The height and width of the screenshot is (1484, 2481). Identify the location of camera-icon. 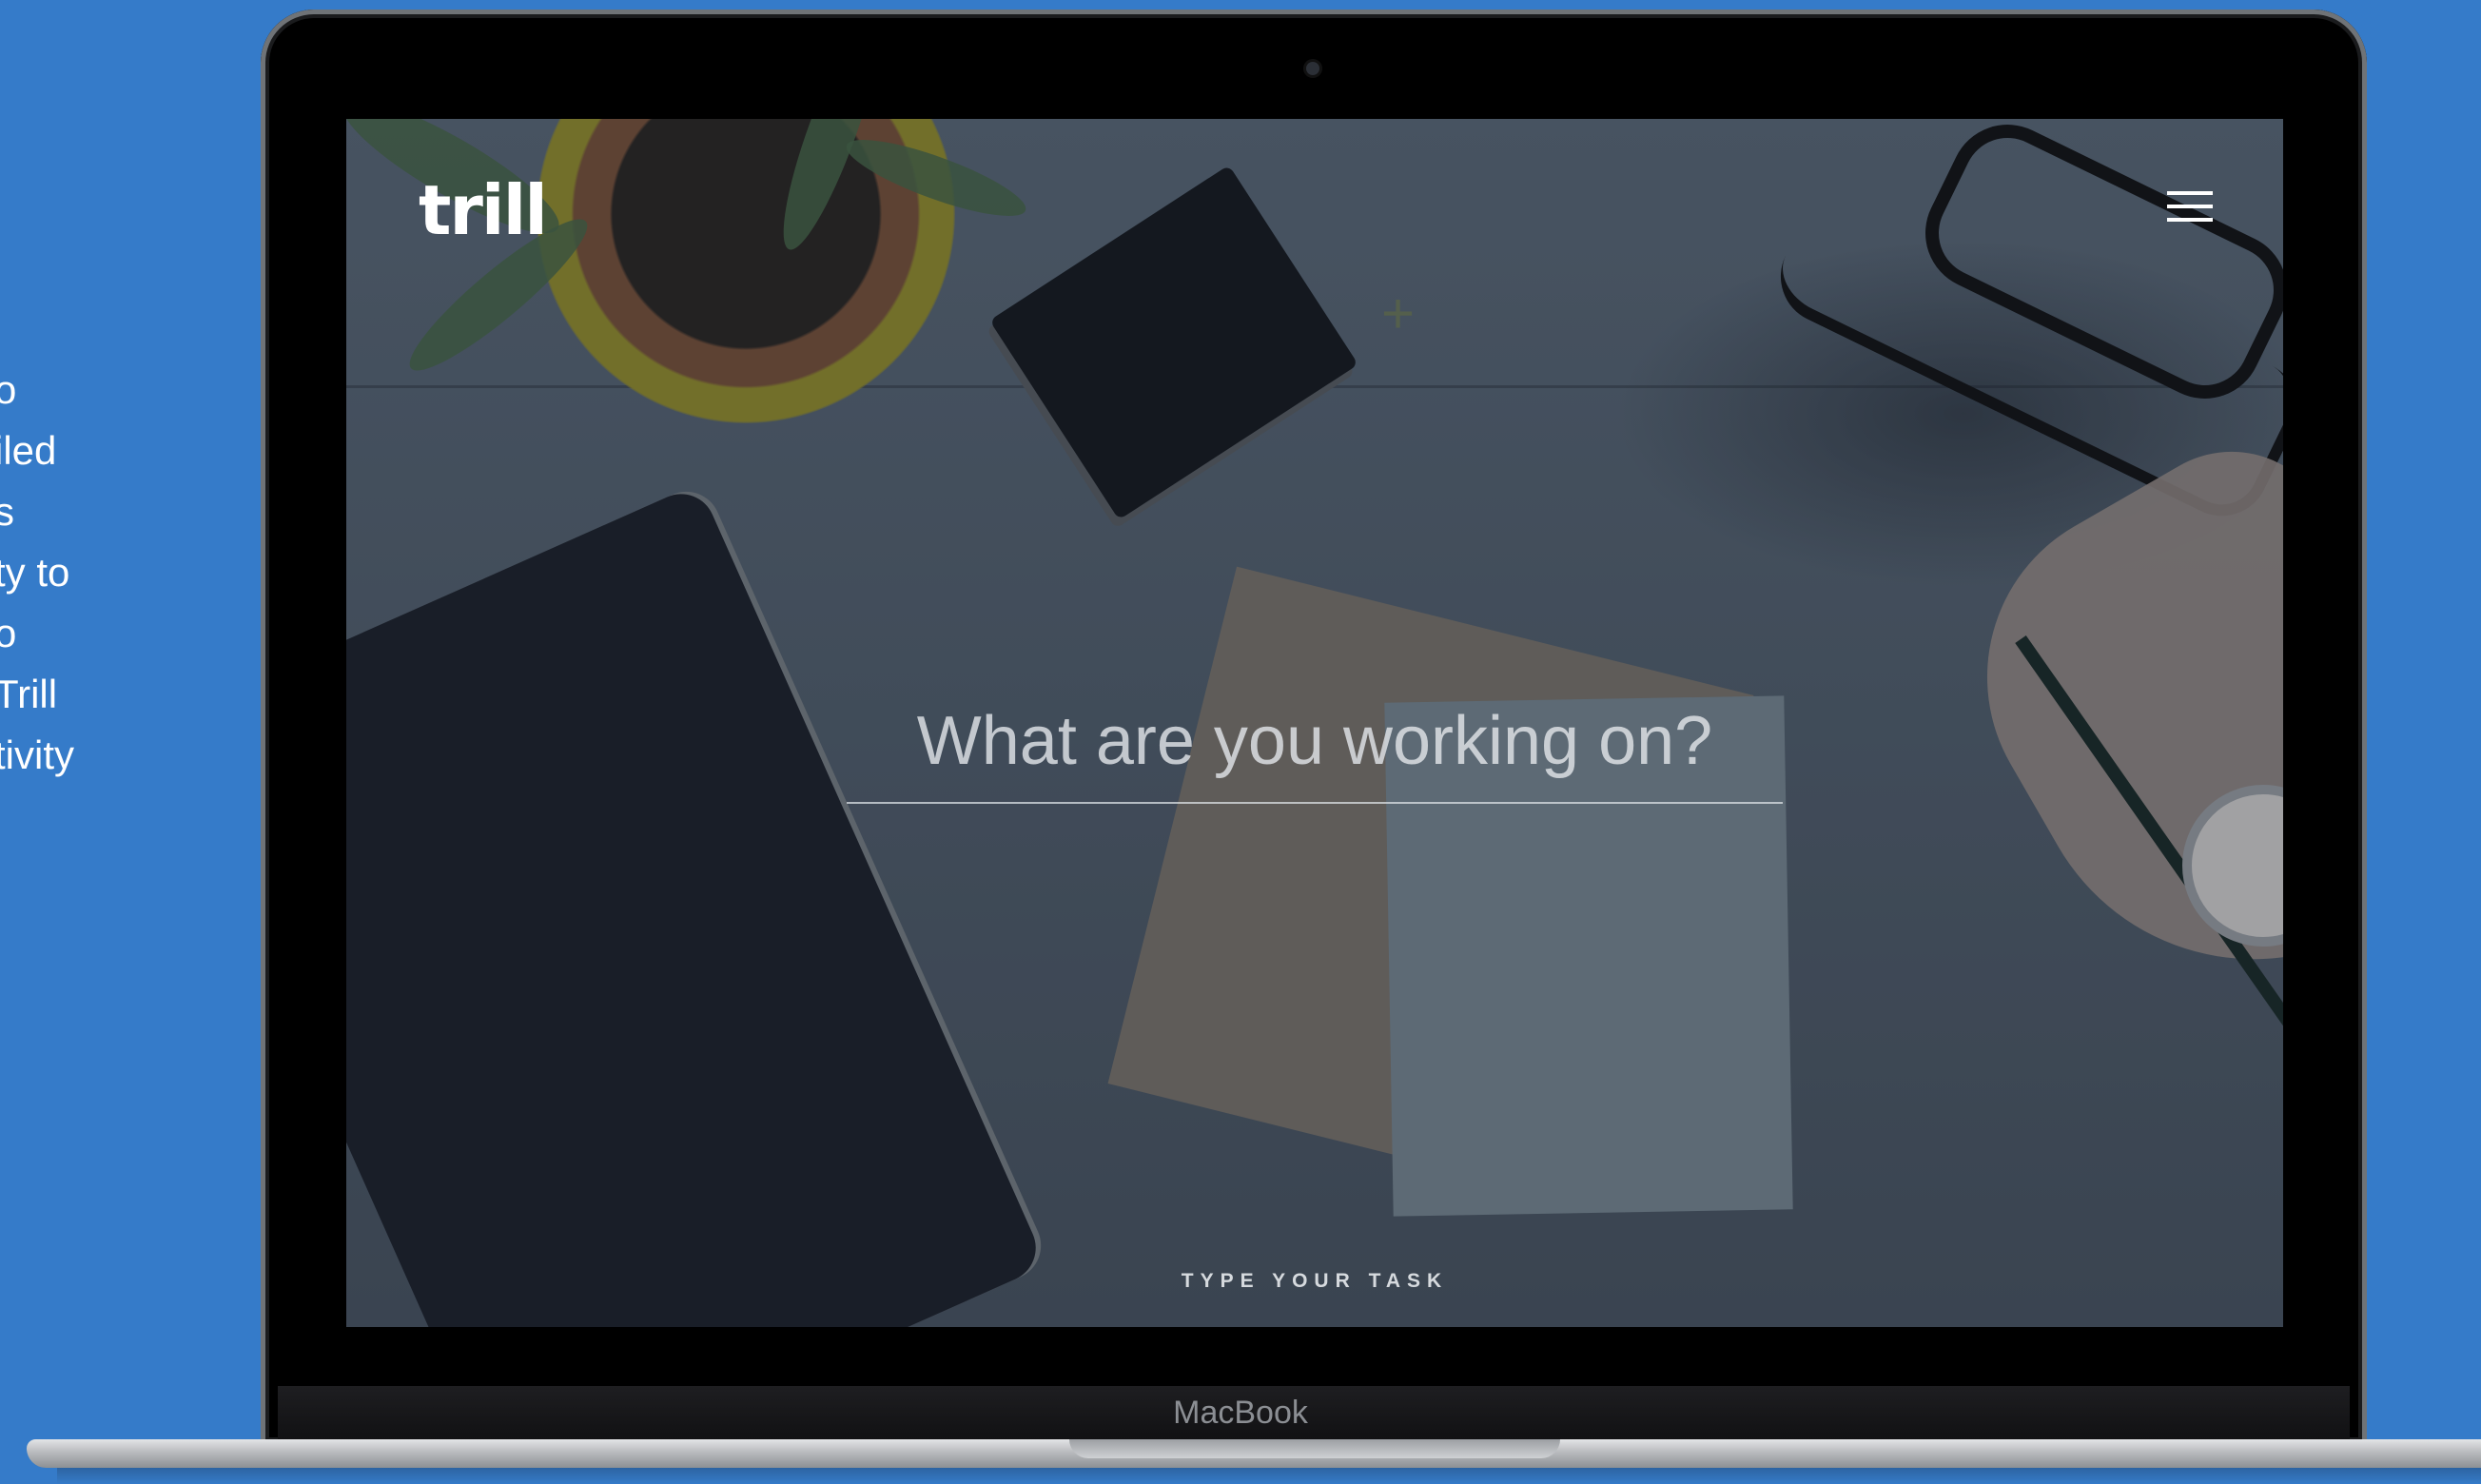
(1312, 68).